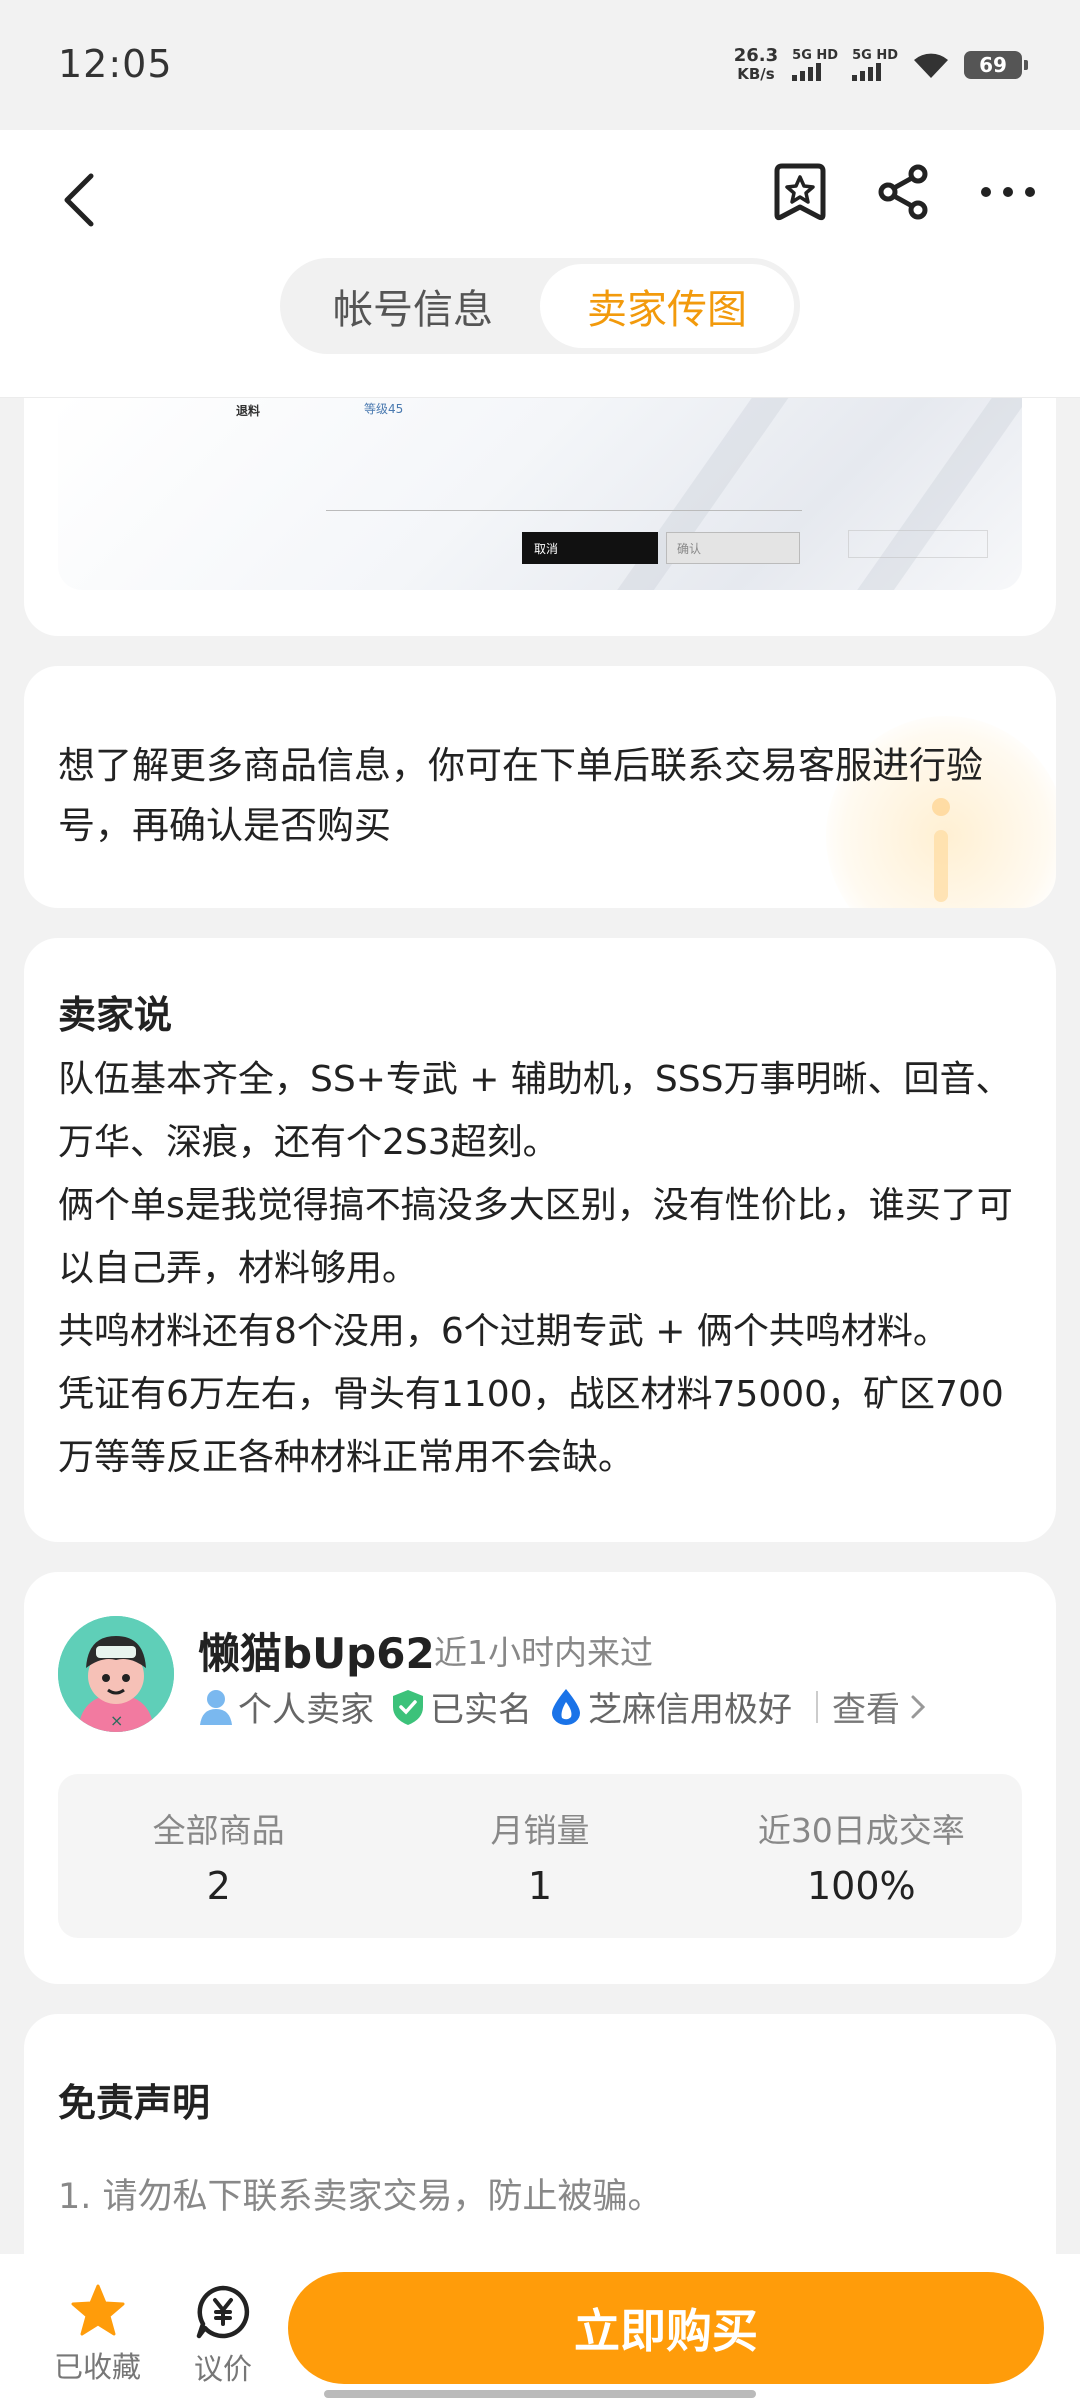 The image size is (1080, 2400). I want to click on info-notice-card: 想了解更多商品信息，你可在下单后联系交易客服进行验号，再确认是否购买, so click(540, 787).